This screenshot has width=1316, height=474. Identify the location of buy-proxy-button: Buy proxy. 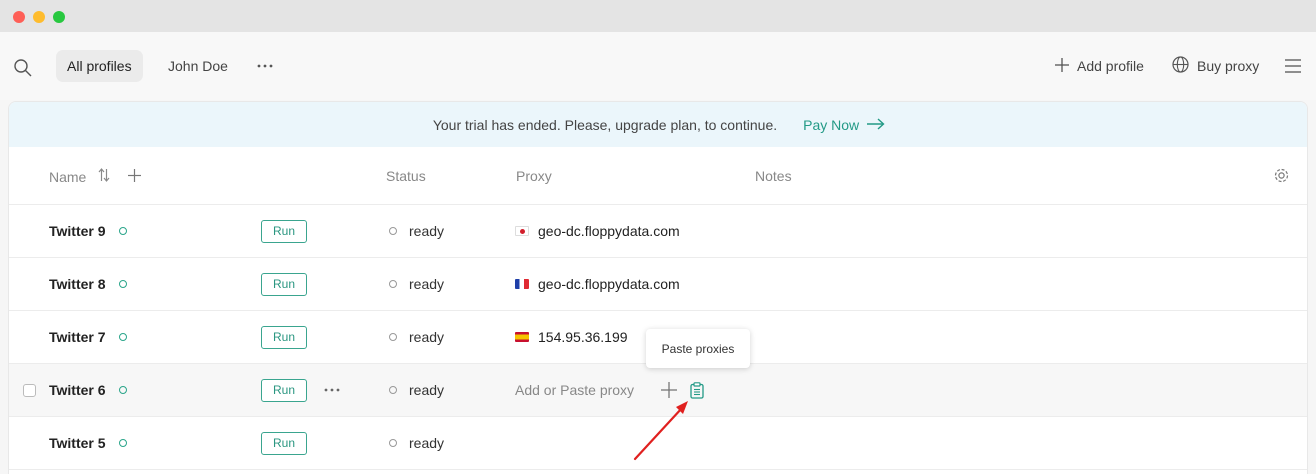
(1215, 66).